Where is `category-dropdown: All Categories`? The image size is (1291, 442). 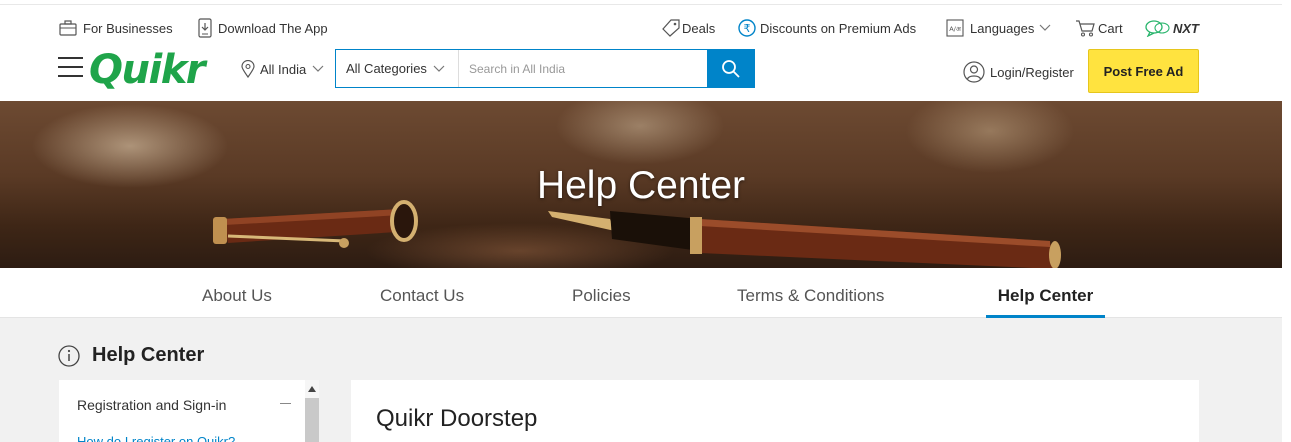
category-dropdown: All Categories is located at coordinates (397, 68).